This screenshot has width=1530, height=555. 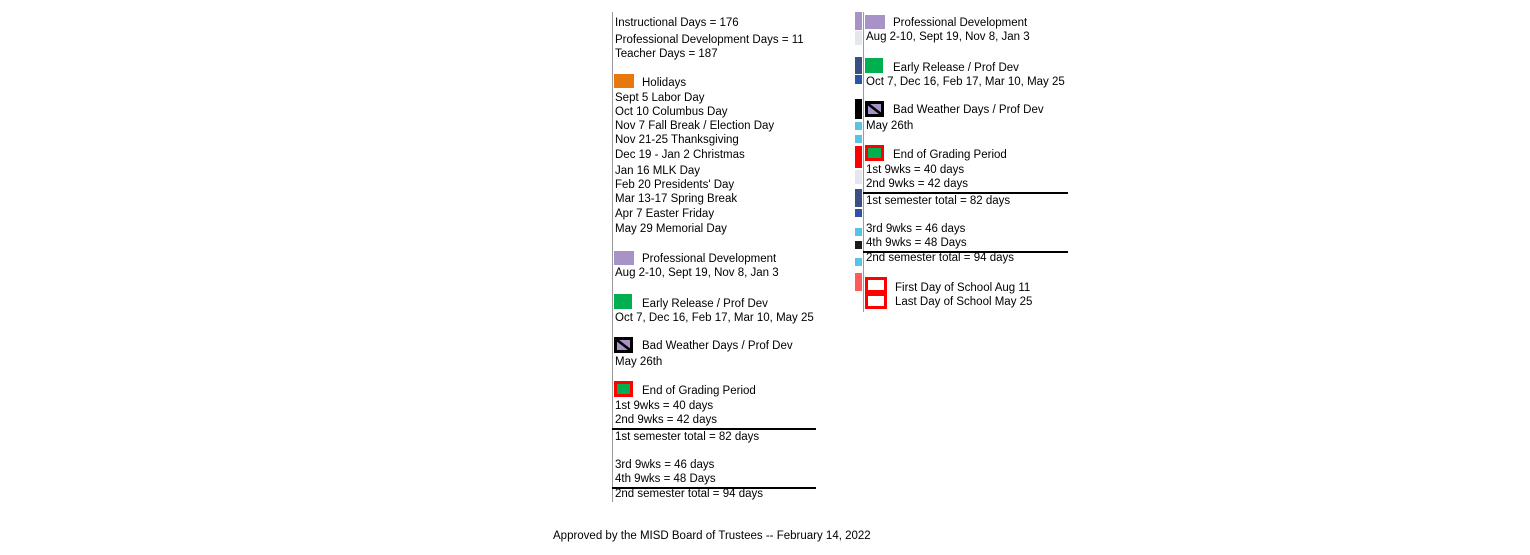 What do you see at coordinates (666, 54) in the screenshot?
I see `teacher-days-text: Teacher Days = 187` at bounding box center [666, 54].